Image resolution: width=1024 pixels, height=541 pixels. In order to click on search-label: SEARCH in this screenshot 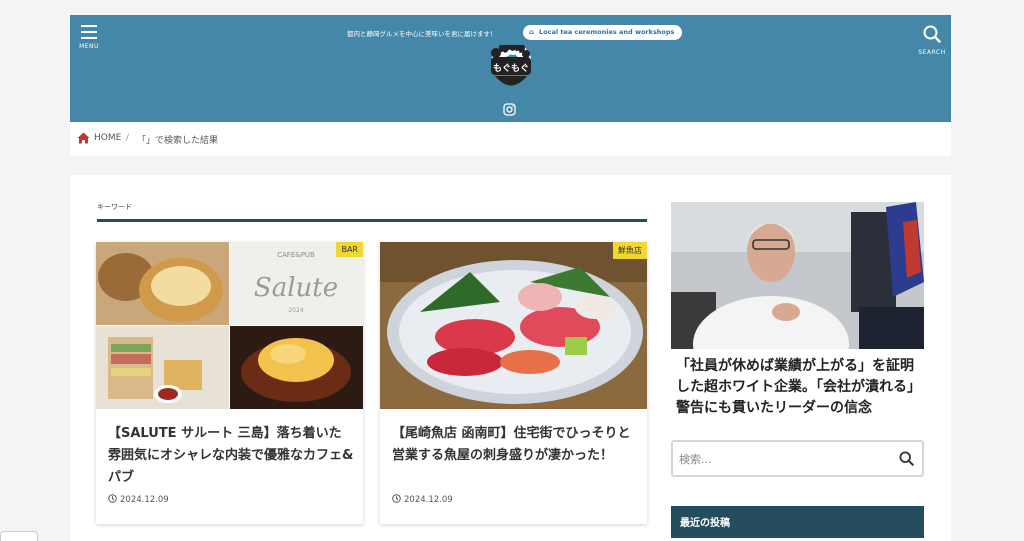, I will do `click(932, 52)`.